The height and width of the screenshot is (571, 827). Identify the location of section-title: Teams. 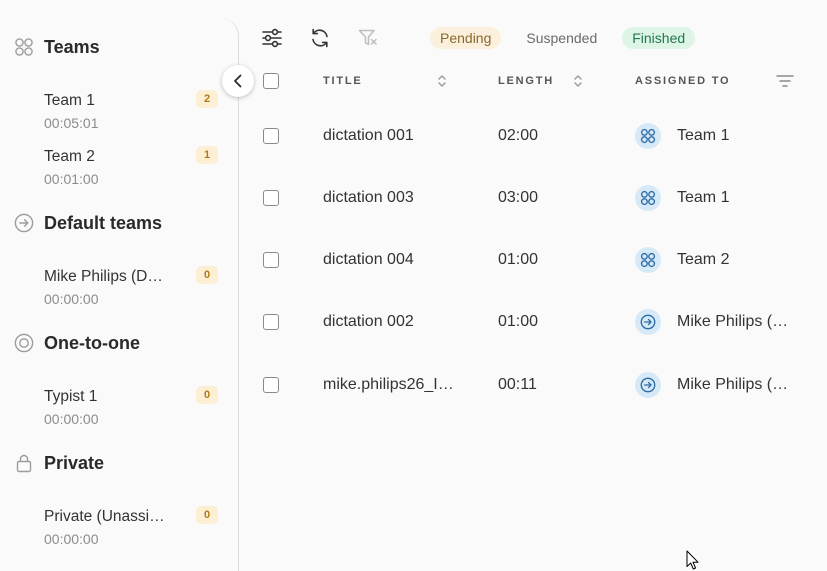
(72, 47).